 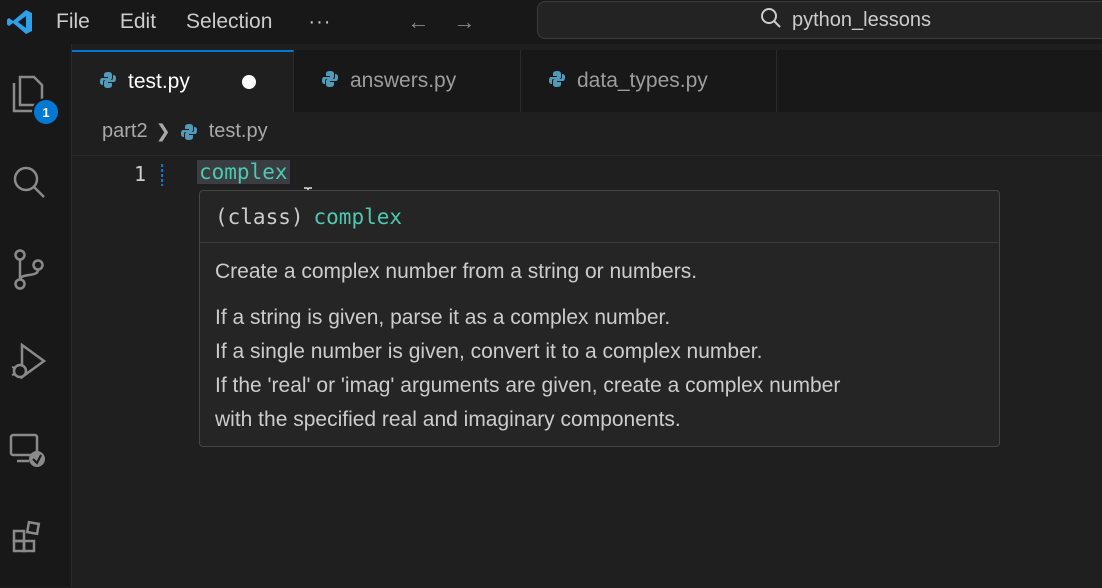 I want to click on activity-bar: 1, so click(x=36, y=315).